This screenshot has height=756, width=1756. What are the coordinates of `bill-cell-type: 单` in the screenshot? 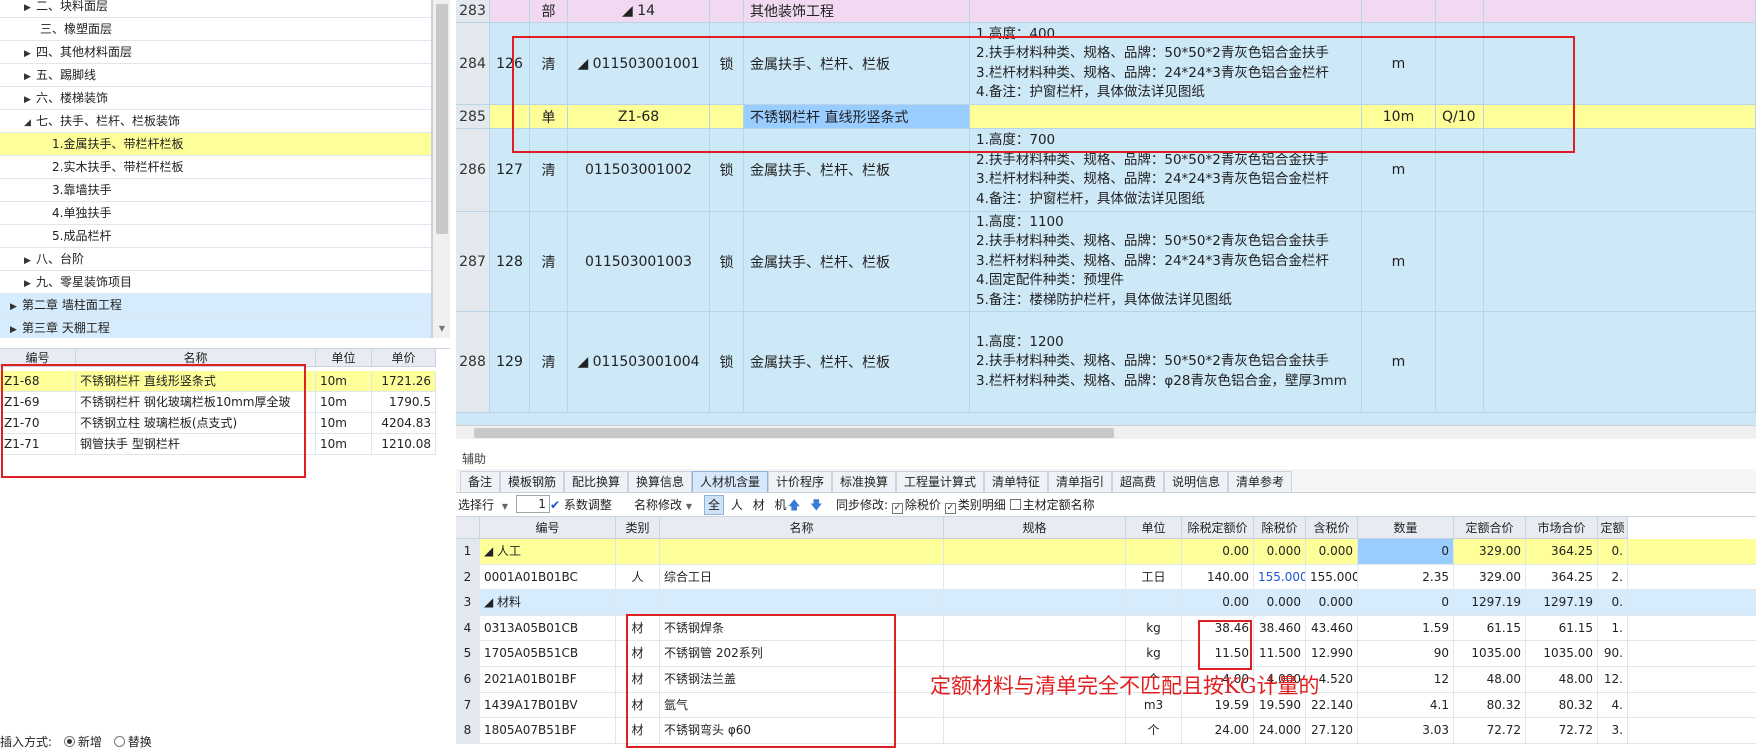 It's located at (549, 116).